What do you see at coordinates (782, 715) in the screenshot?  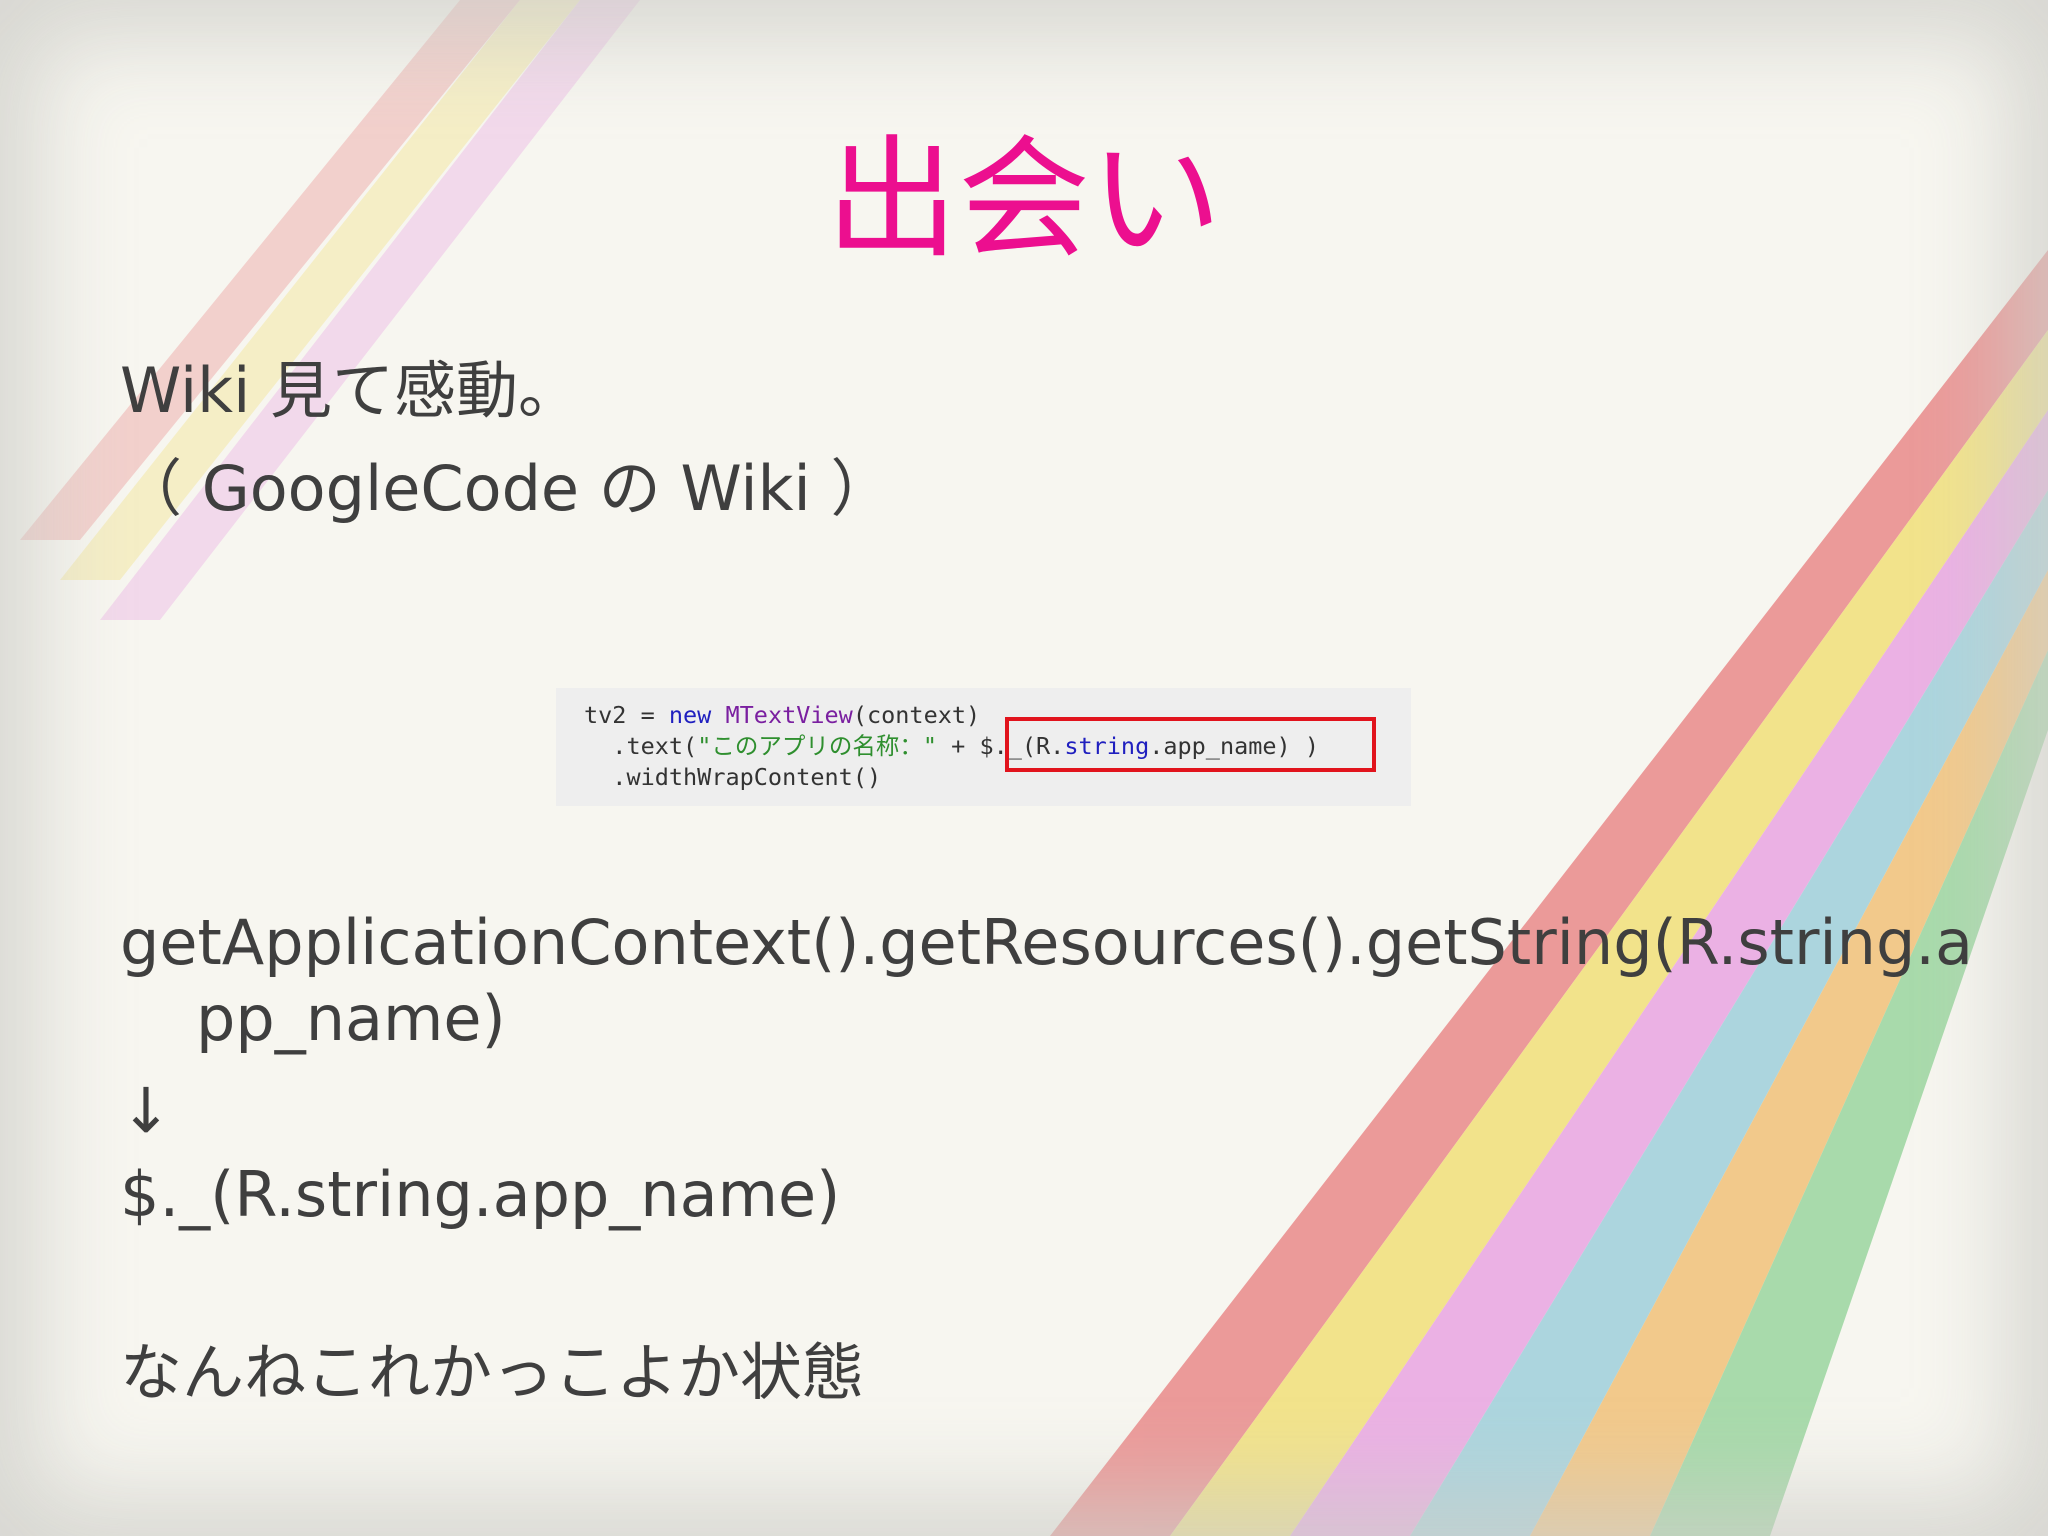 I see `code-line-1: tv2 = new MTextView(context)` at bounding box center [782, 715].